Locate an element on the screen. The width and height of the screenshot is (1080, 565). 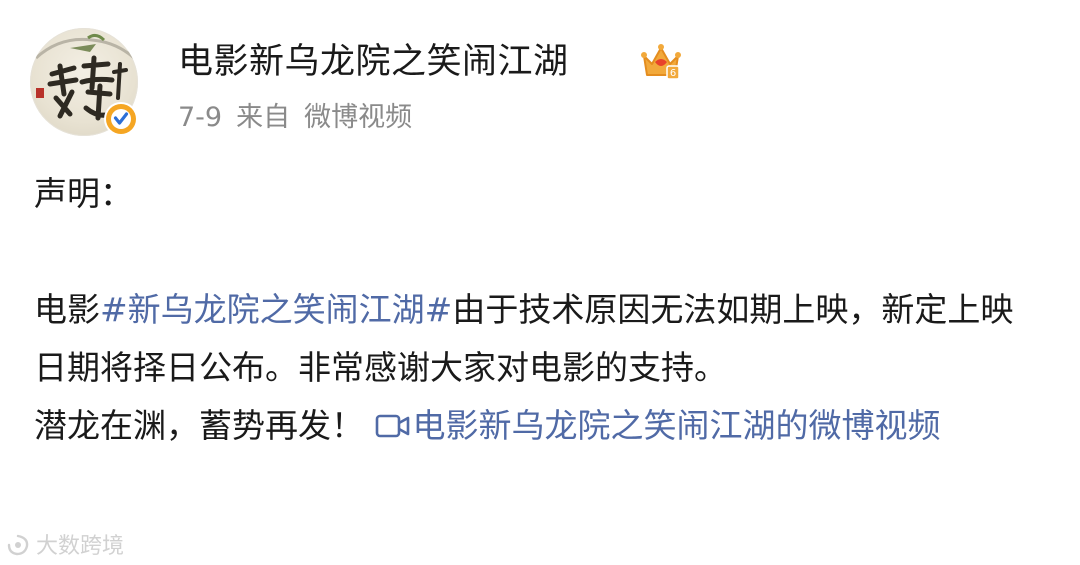
post-heading: 声明： is located at coordinates (83, 193).